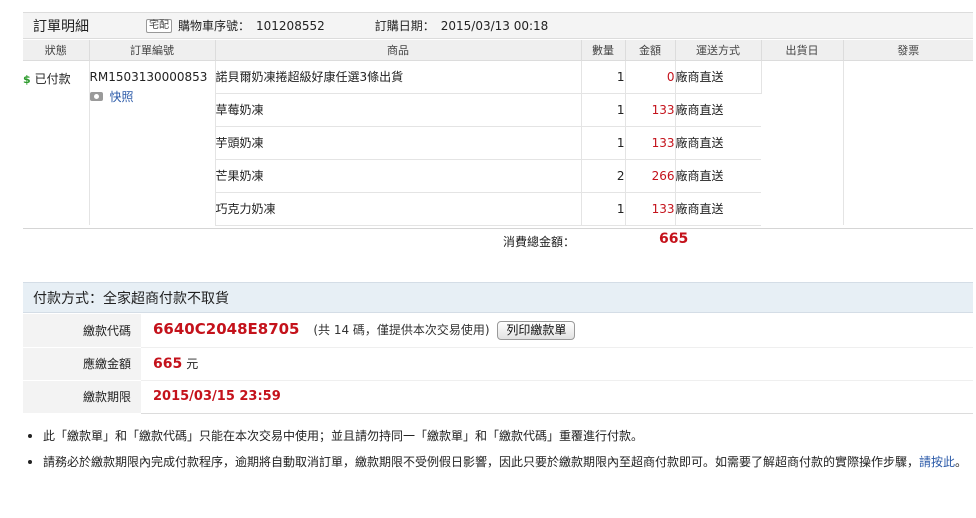  Describe the element at coordinates (82, 397) in the screenshot. I see `payment-deadline-label: 繳款期限` at that location.